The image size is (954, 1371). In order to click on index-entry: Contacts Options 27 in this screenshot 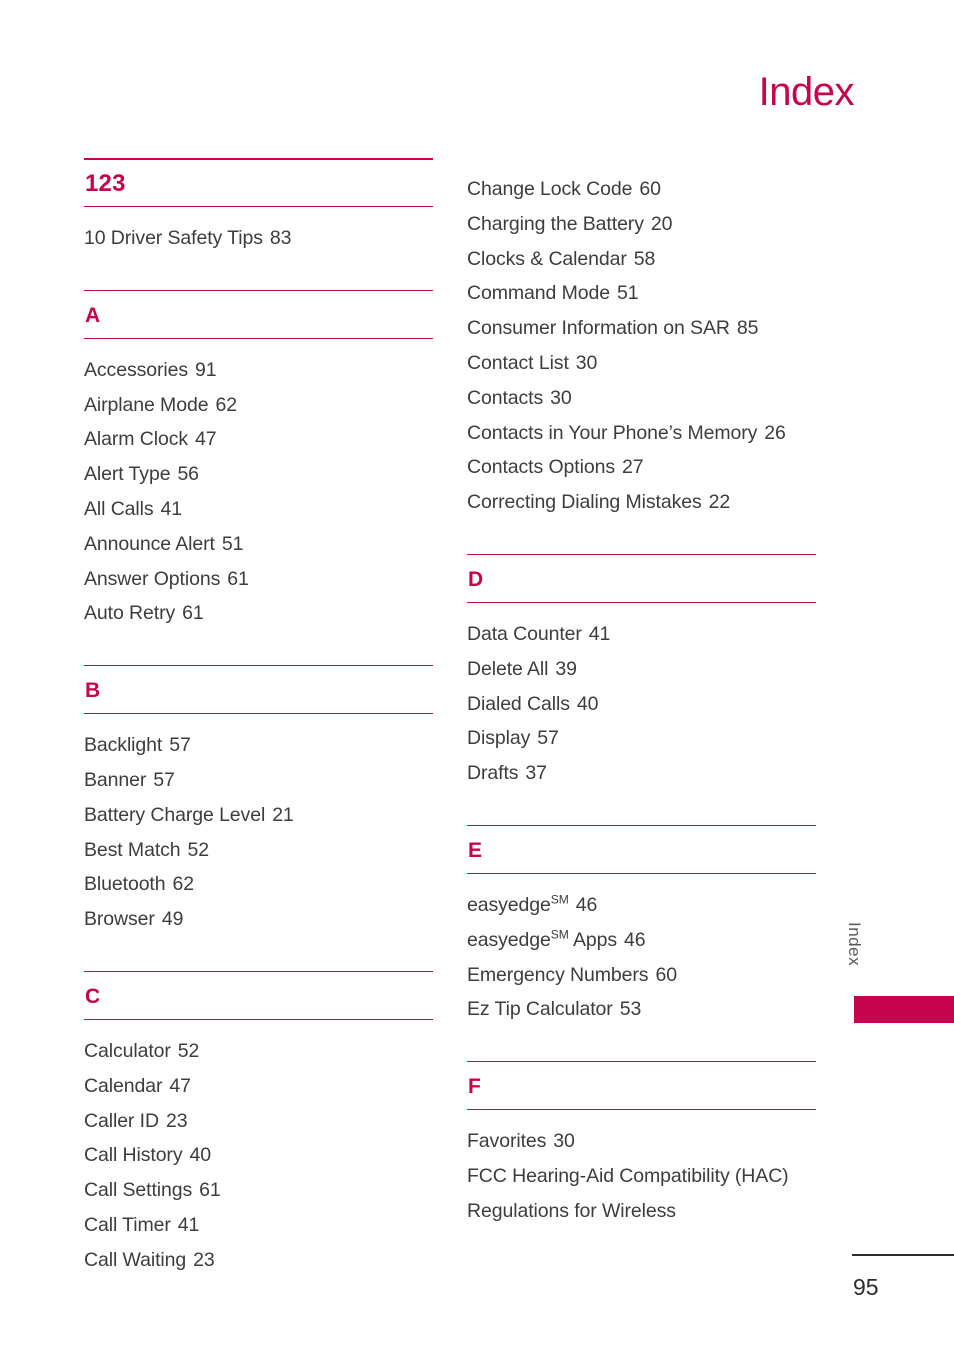, I will do `click(641, 467)`.